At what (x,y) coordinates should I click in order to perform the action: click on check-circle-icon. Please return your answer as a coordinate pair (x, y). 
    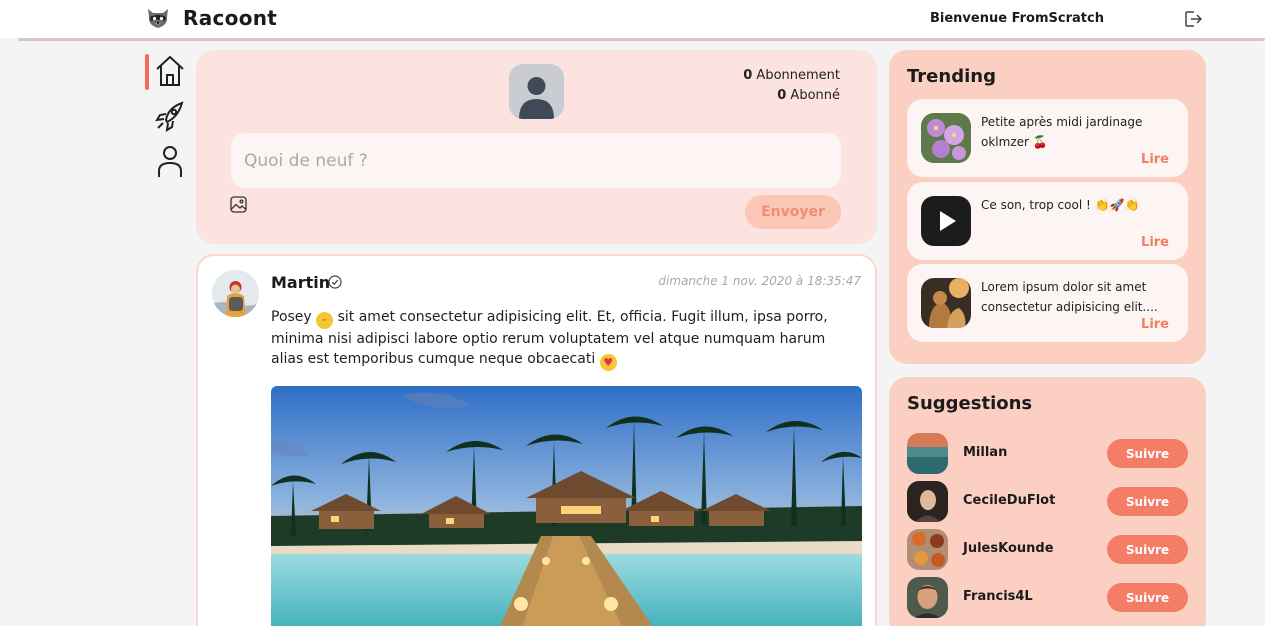
    Looking at the image, I should click on (335, 282).